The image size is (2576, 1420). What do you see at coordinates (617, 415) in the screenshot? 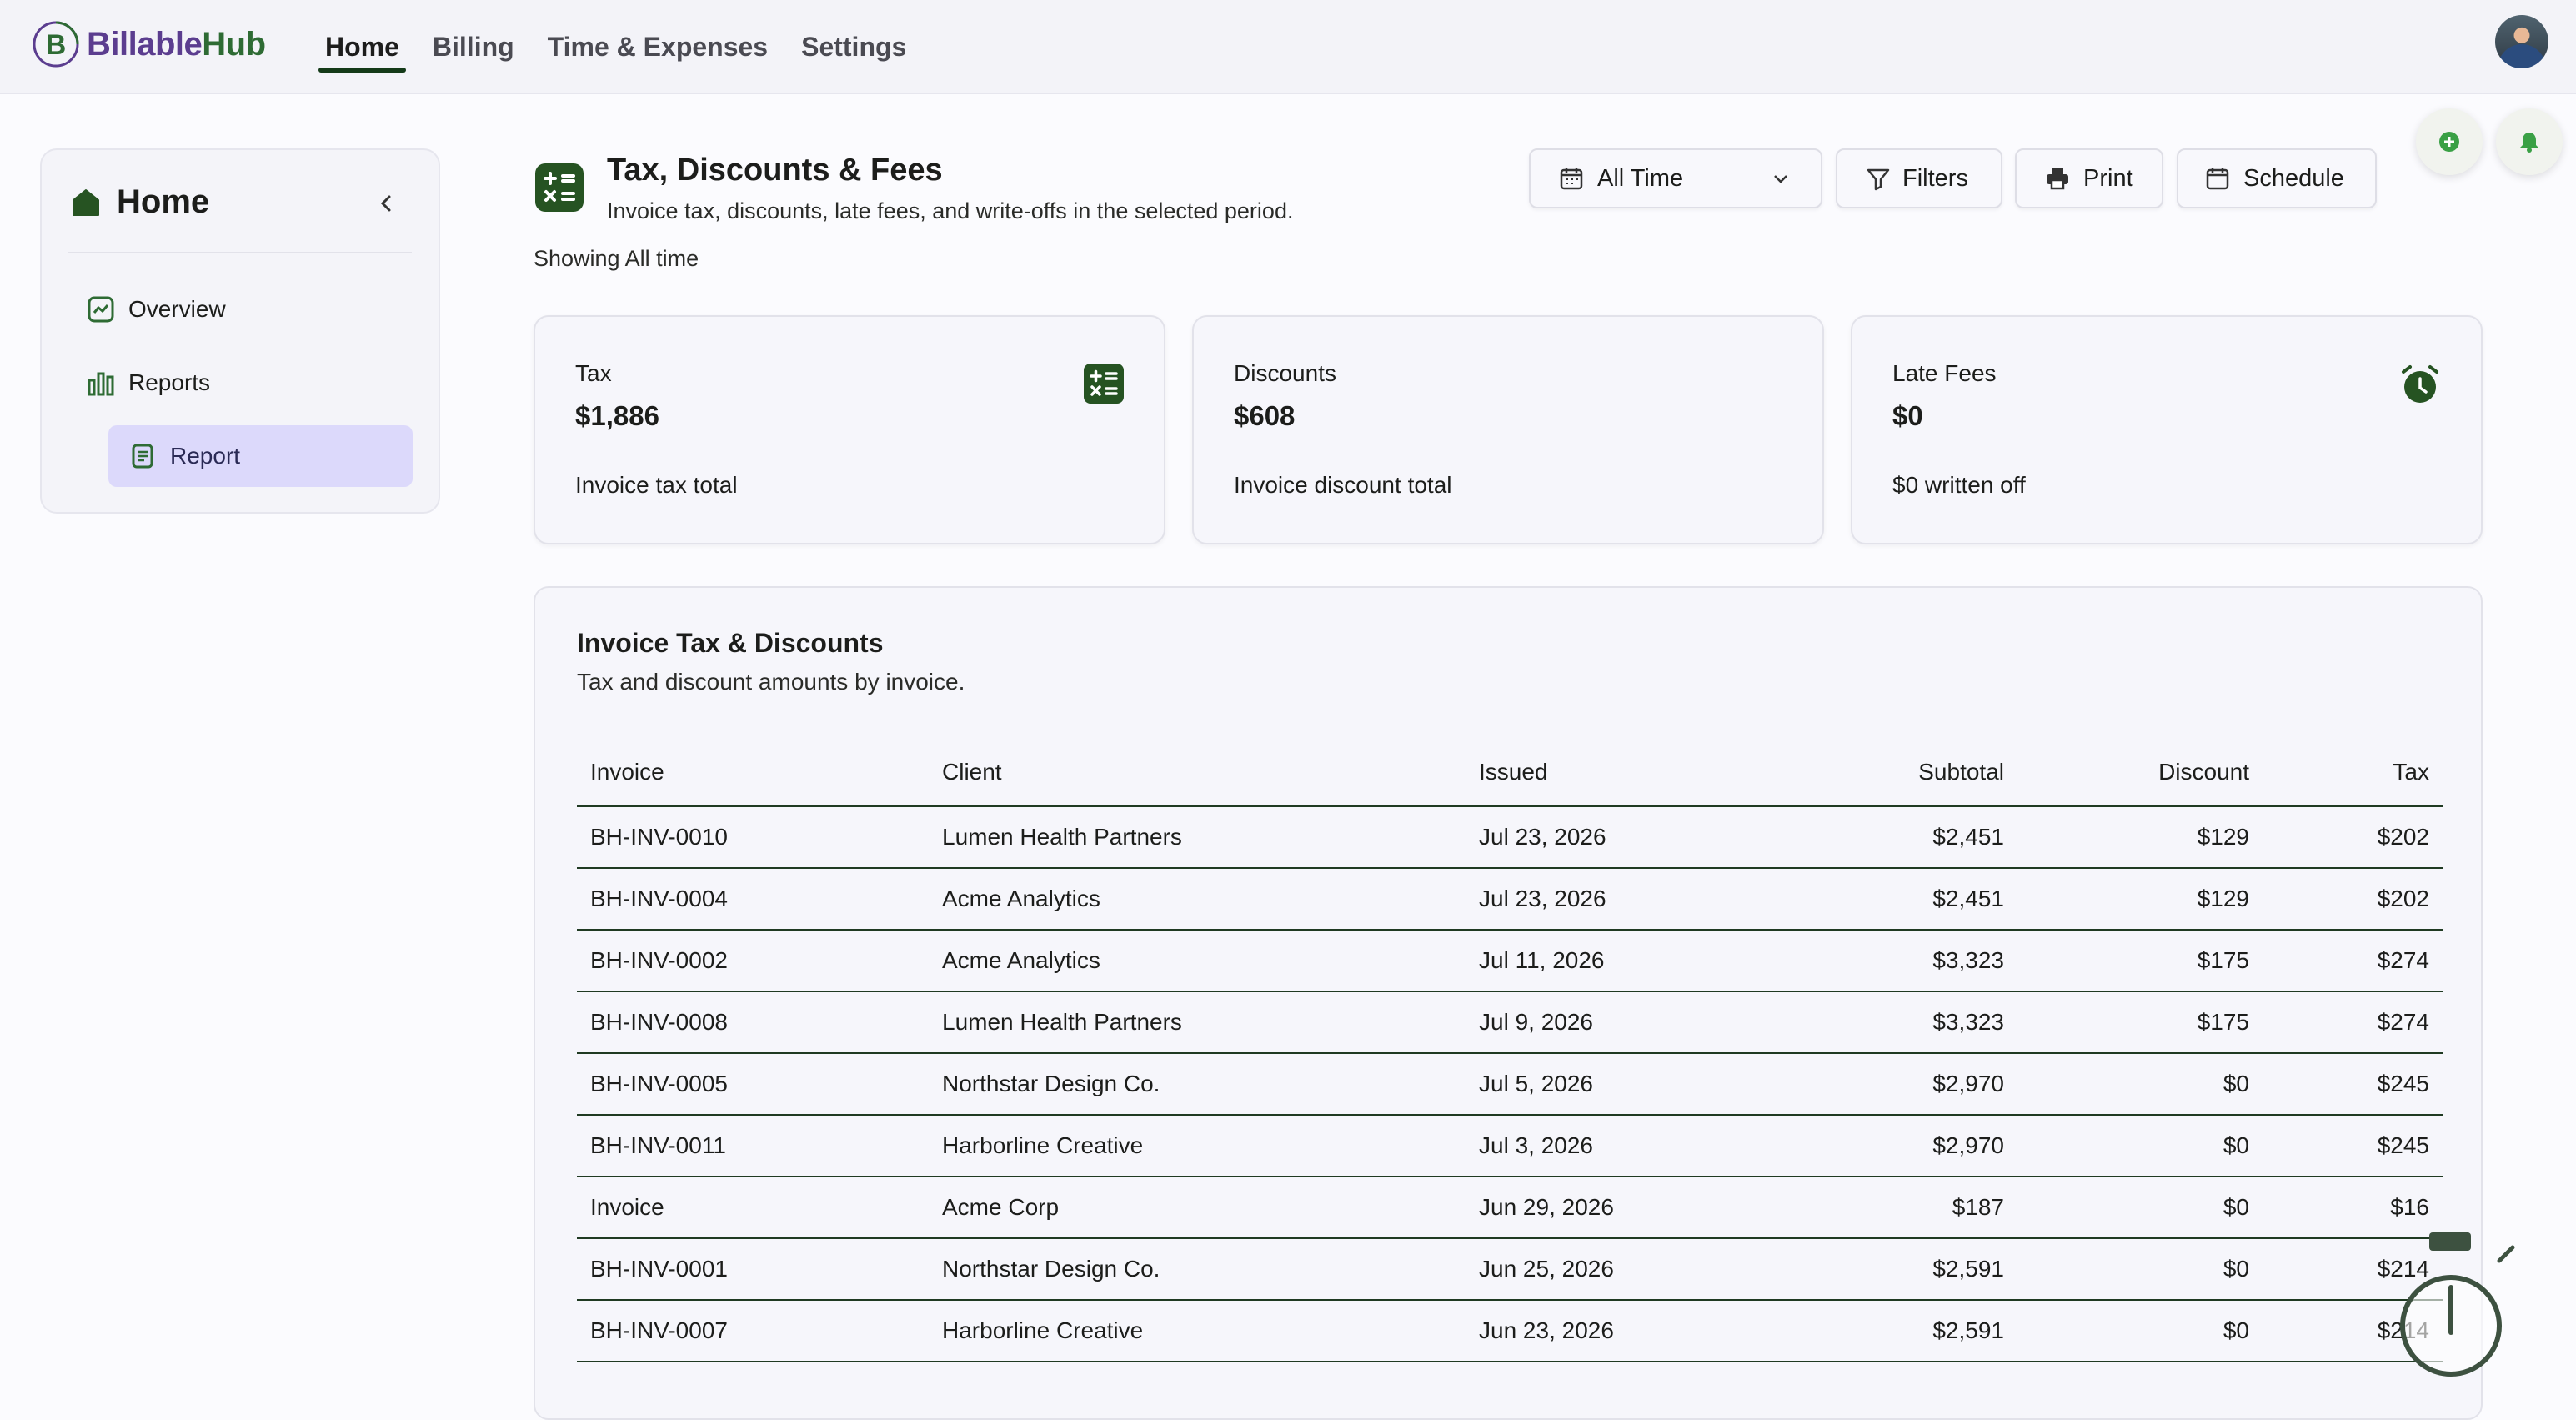
I see `card-value: $1,886` at bounding box center [617, 415].